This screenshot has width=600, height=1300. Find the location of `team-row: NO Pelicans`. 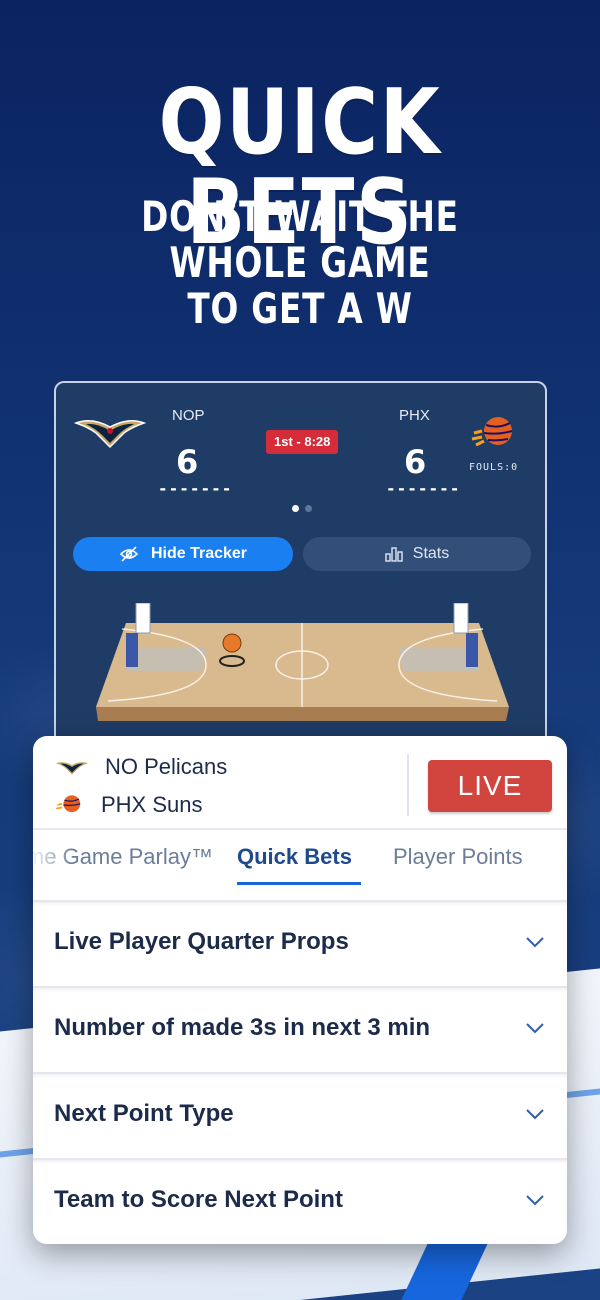

team-row: NO Pelicans is located at coordinates (141, 767).